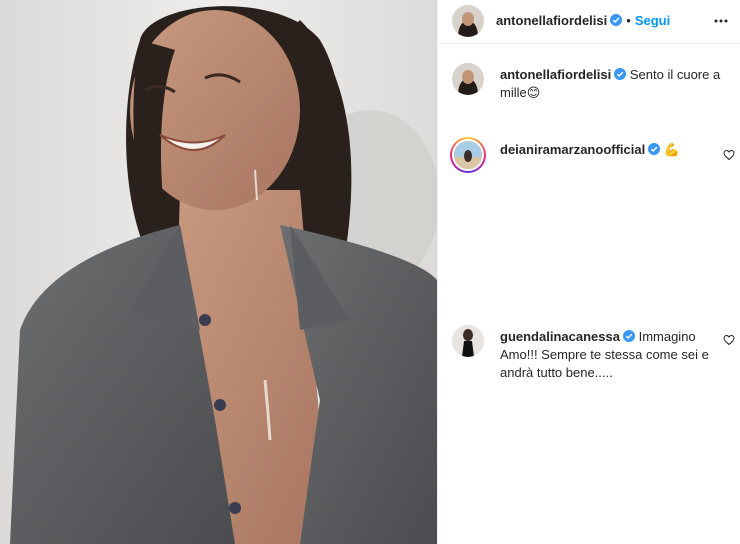 The image size is (740, 544). I want to click on header-meta: antonellafiordelisi • Segui, so click(583, 21).